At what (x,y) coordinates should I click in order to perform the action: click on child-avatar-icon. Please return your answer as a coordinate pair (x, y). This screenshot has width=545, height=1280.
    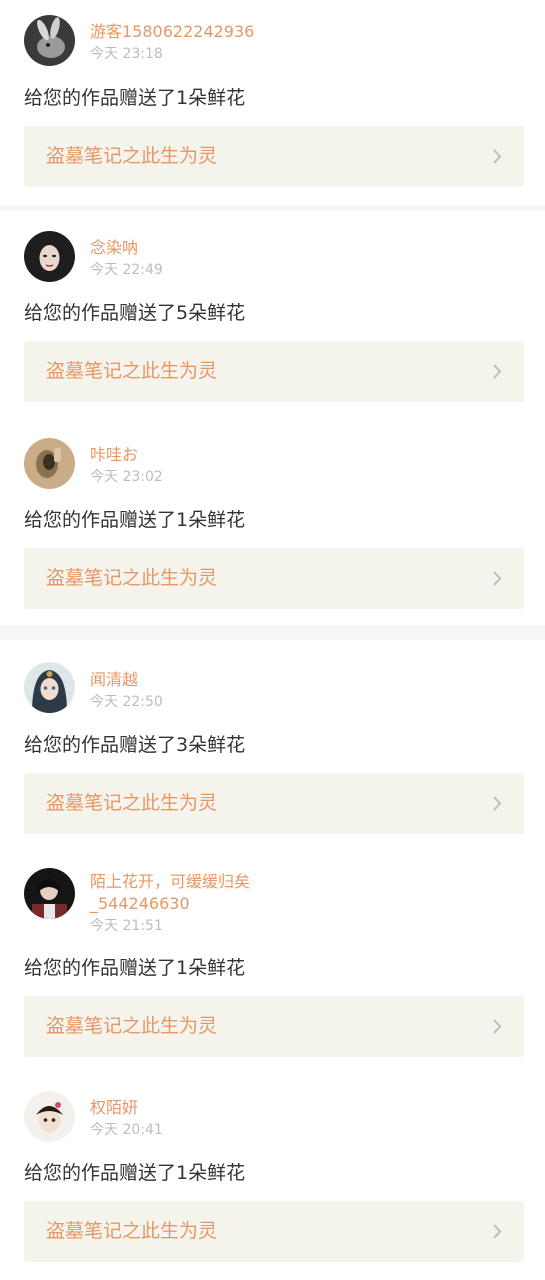
    Looking at the image, I should click on (49, 1116).